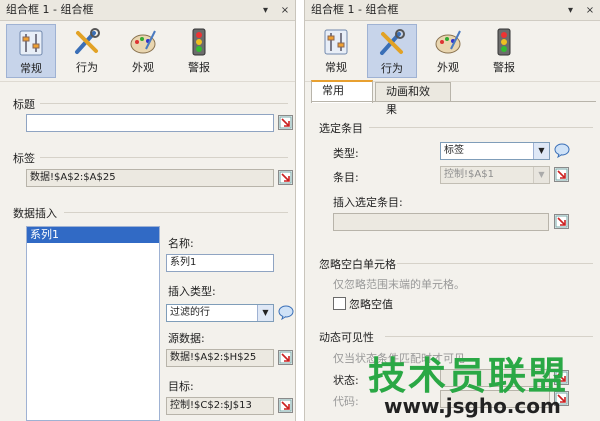  Describe the element at coordinates (93, 323) in the screenshot. I see `series-list: 系列1` at that location.